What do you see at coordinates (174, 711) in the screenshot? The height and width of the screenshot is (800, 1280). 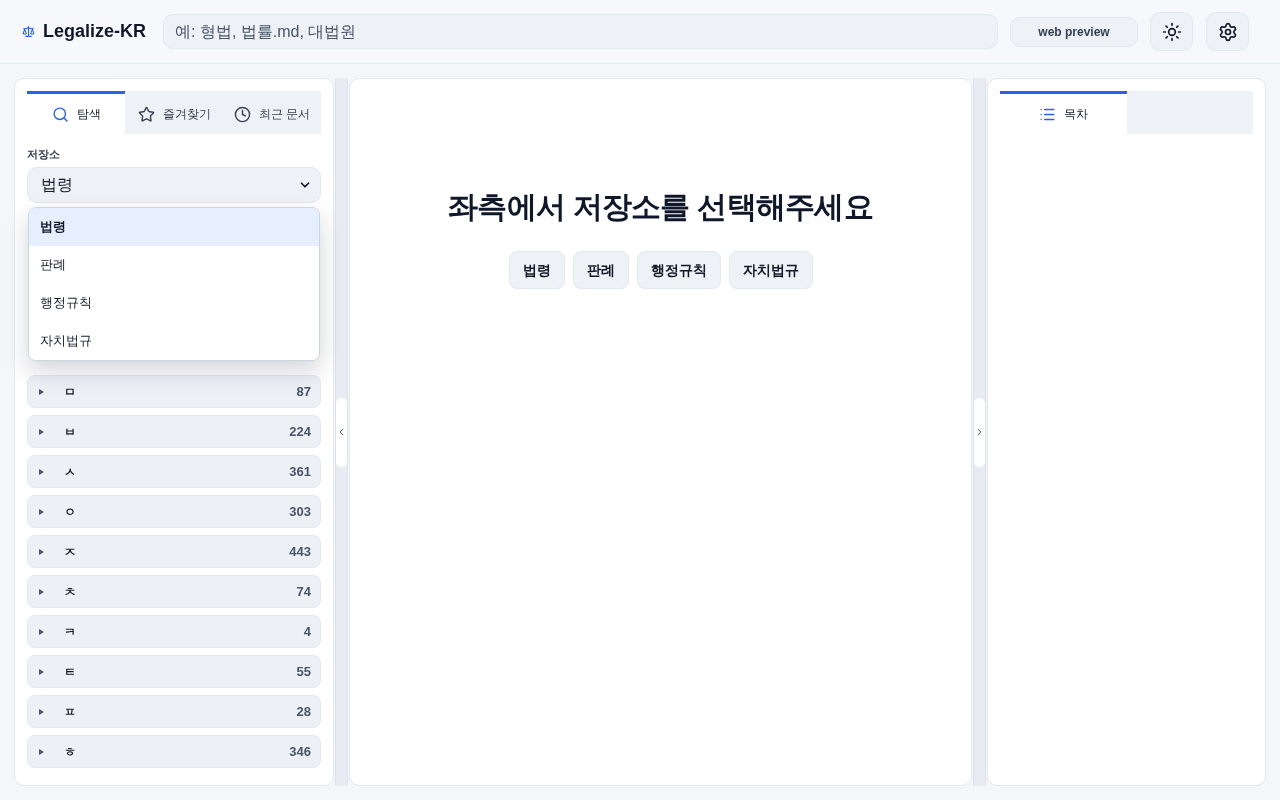 I see `index-group-row: ㅍ 28` at bounding box center [174, 711].